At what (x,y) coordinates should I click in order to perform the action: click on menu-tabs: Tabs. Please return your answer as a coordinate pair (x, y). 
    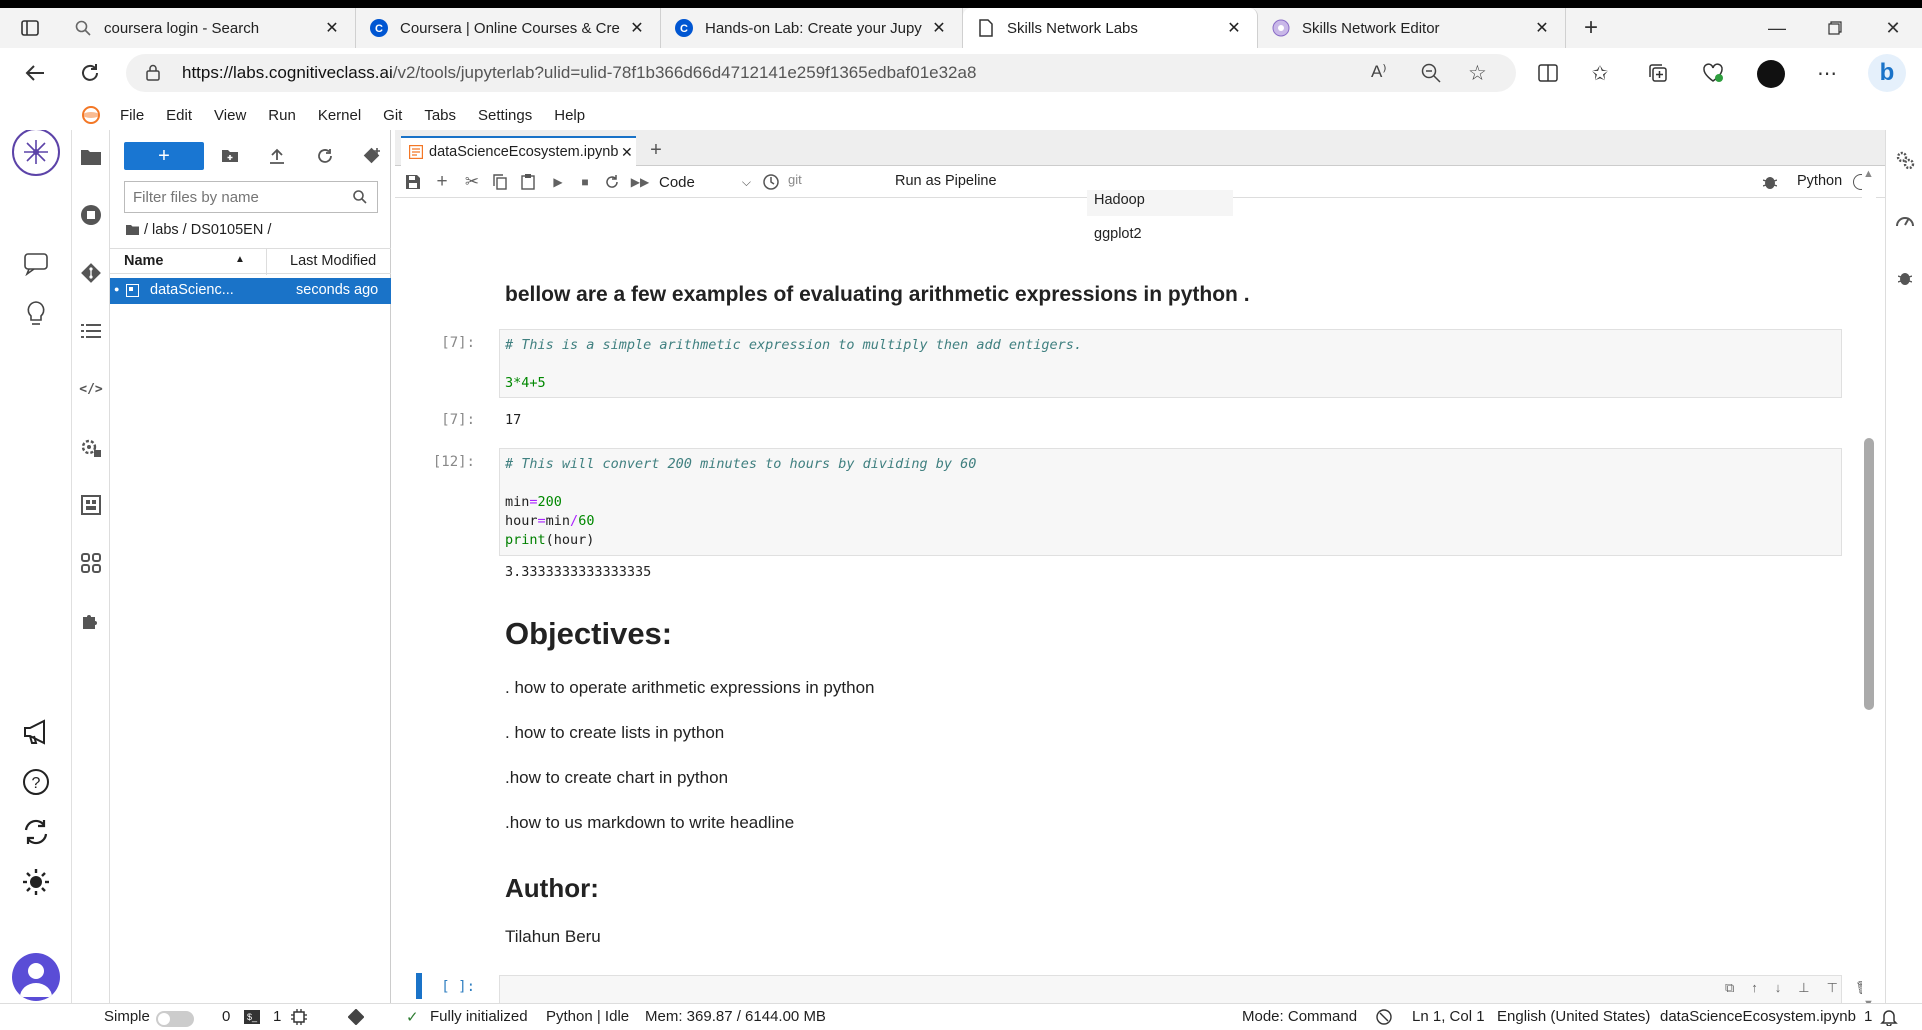
    Looking at the image, I should click on (440, 115).